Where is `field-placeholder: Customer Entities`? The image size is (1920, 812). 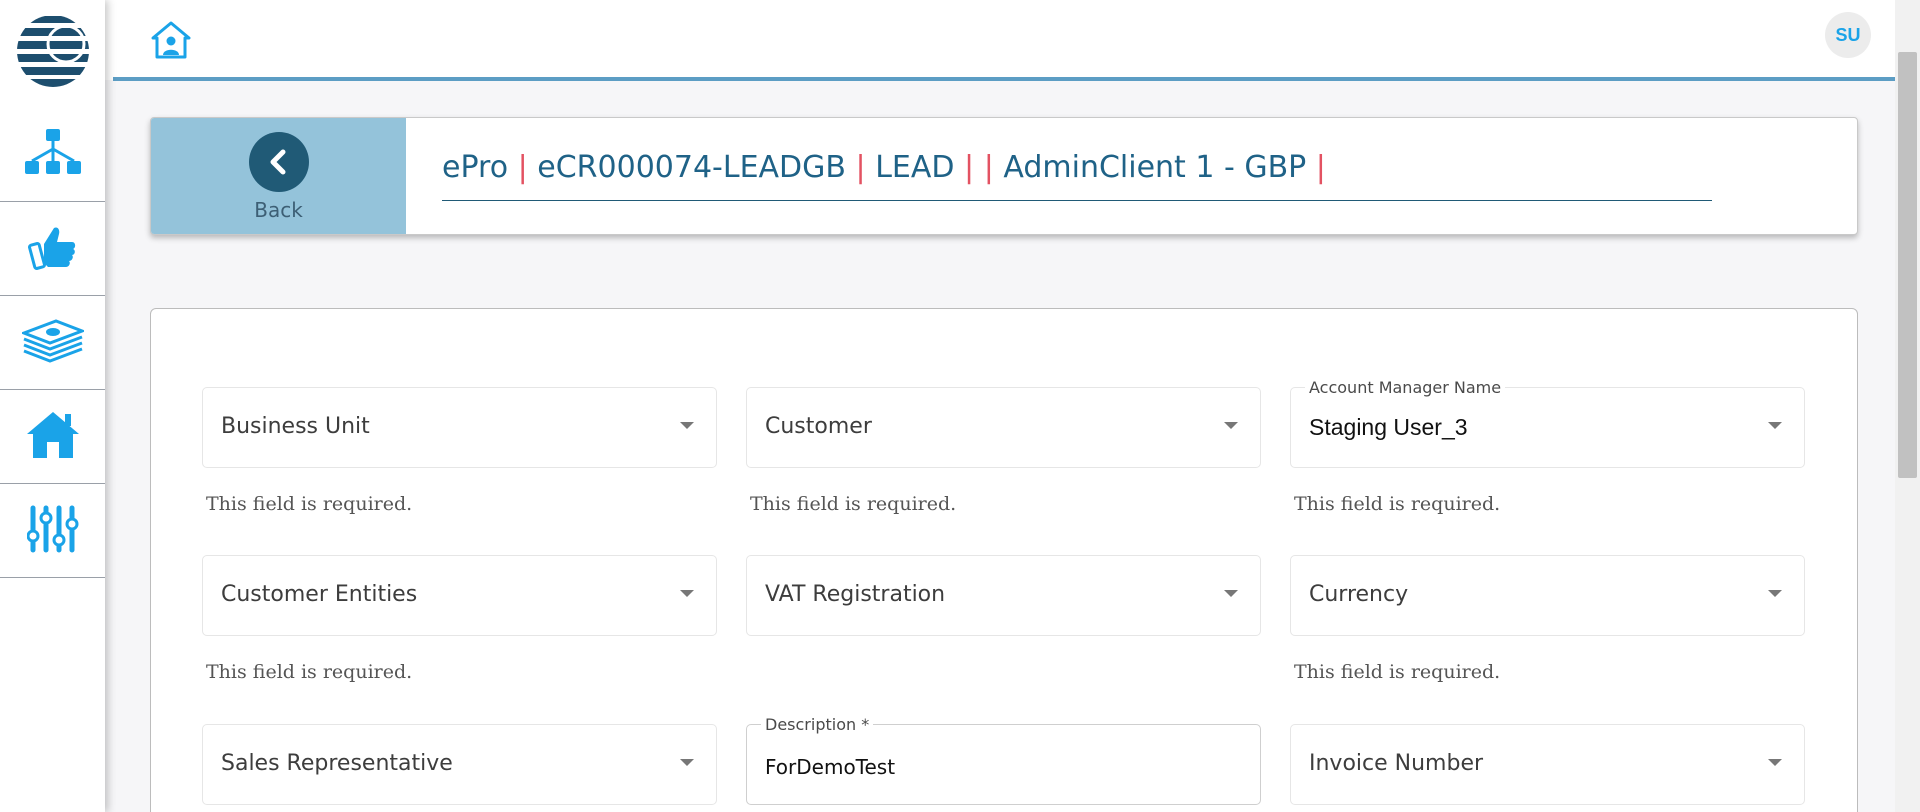 field-placeholder: Customer Entities is located at coordinates (319, 594).